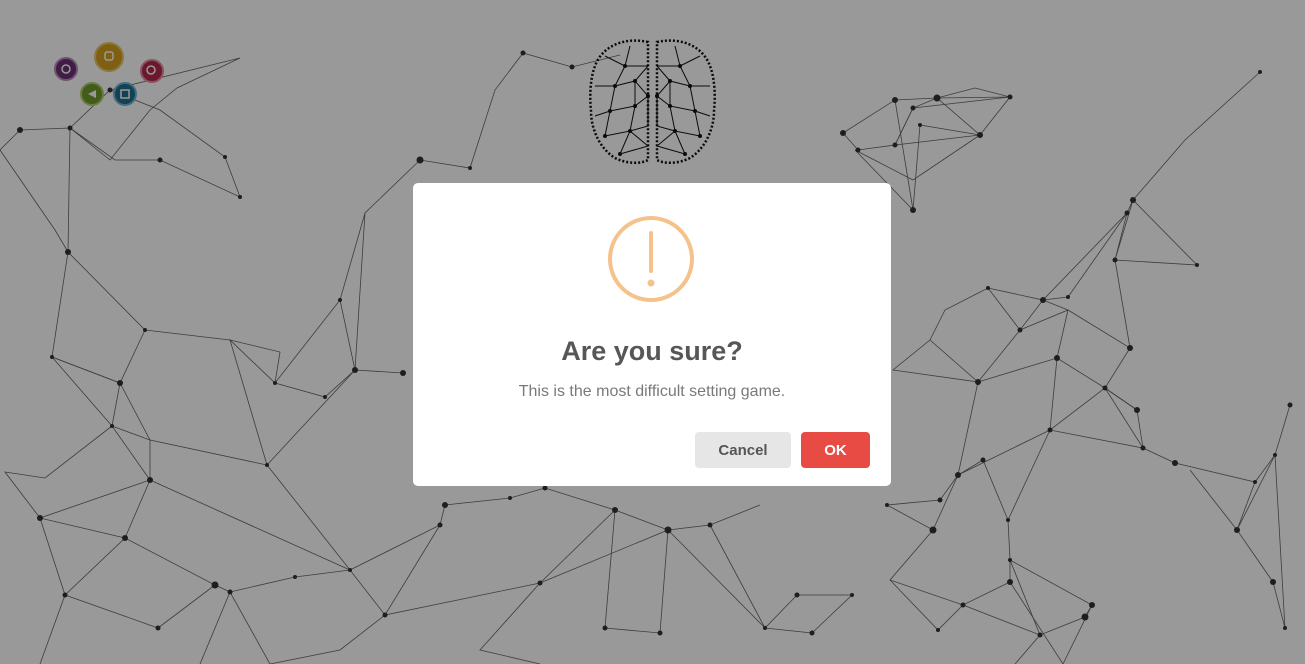  Describe the element at coordinates (651, 259) in the screenshot. I see `warning-exclamation-icon` at that location.